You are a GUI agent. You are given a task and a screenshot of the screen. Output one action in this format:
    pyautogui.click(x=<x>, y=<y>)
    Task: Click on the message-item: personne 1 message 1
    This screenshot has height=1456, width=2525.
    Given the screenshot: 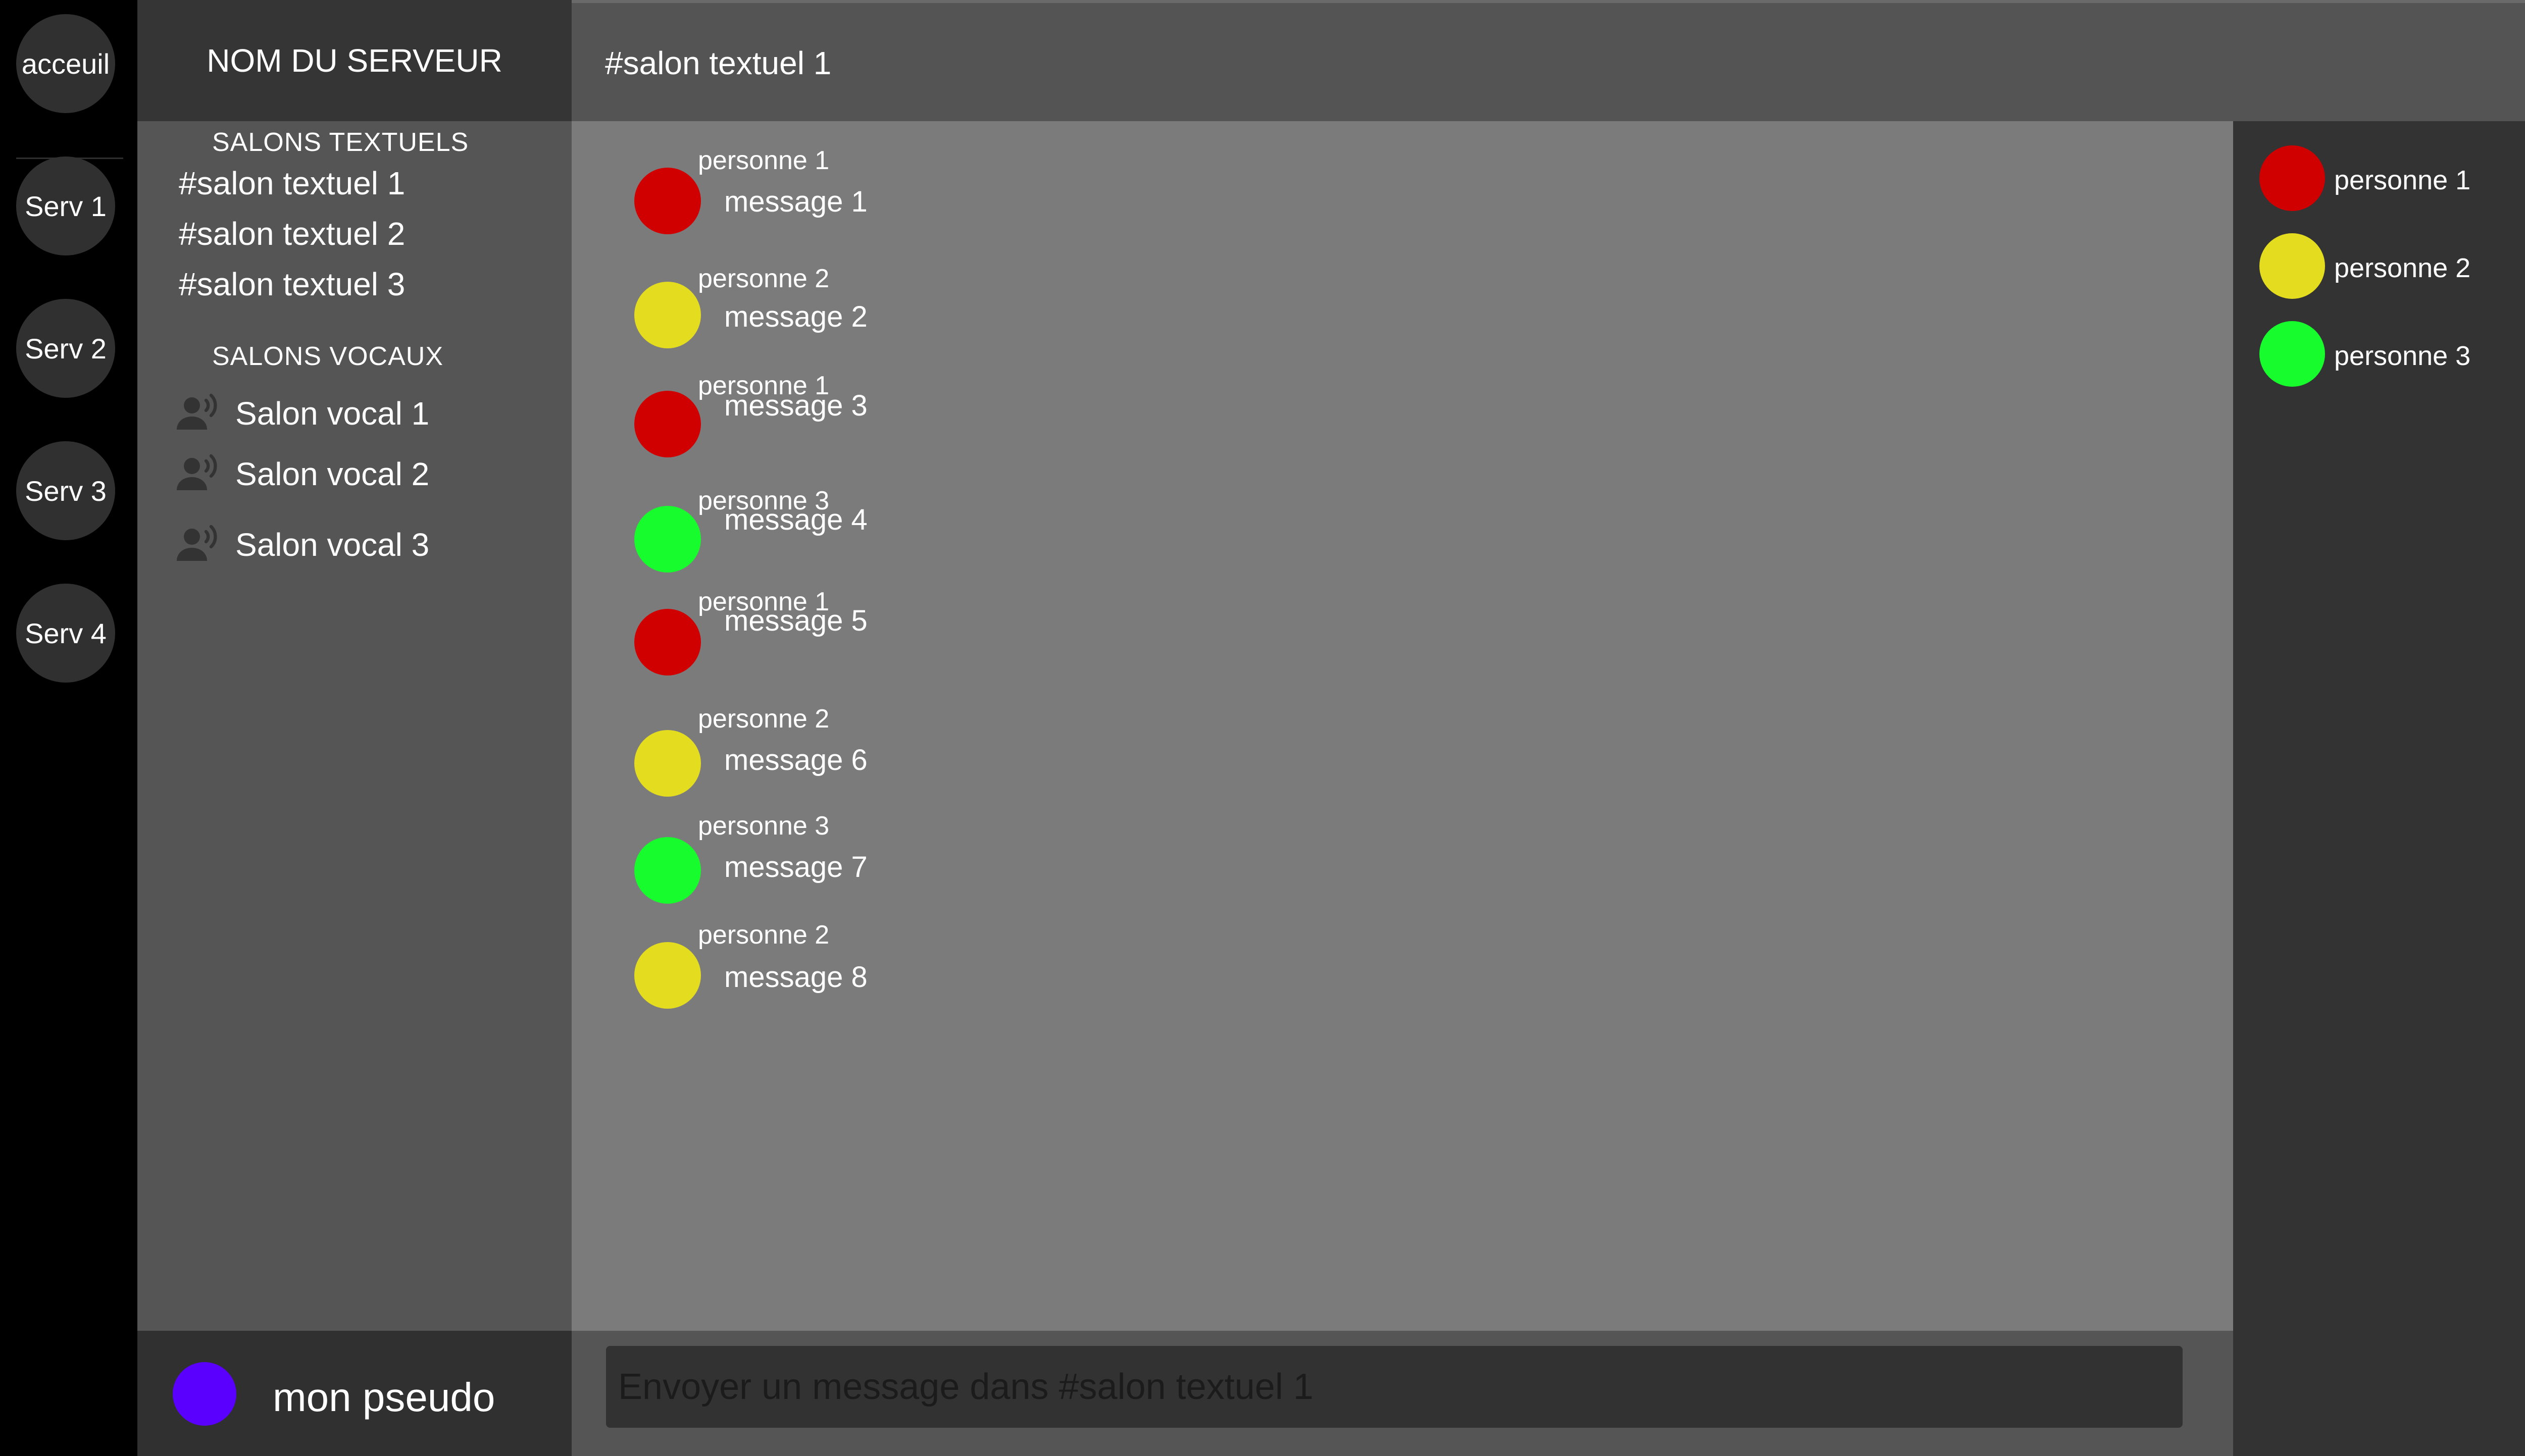 What is the action you would take?
    pyautogui.click(x=937, y=189)
    